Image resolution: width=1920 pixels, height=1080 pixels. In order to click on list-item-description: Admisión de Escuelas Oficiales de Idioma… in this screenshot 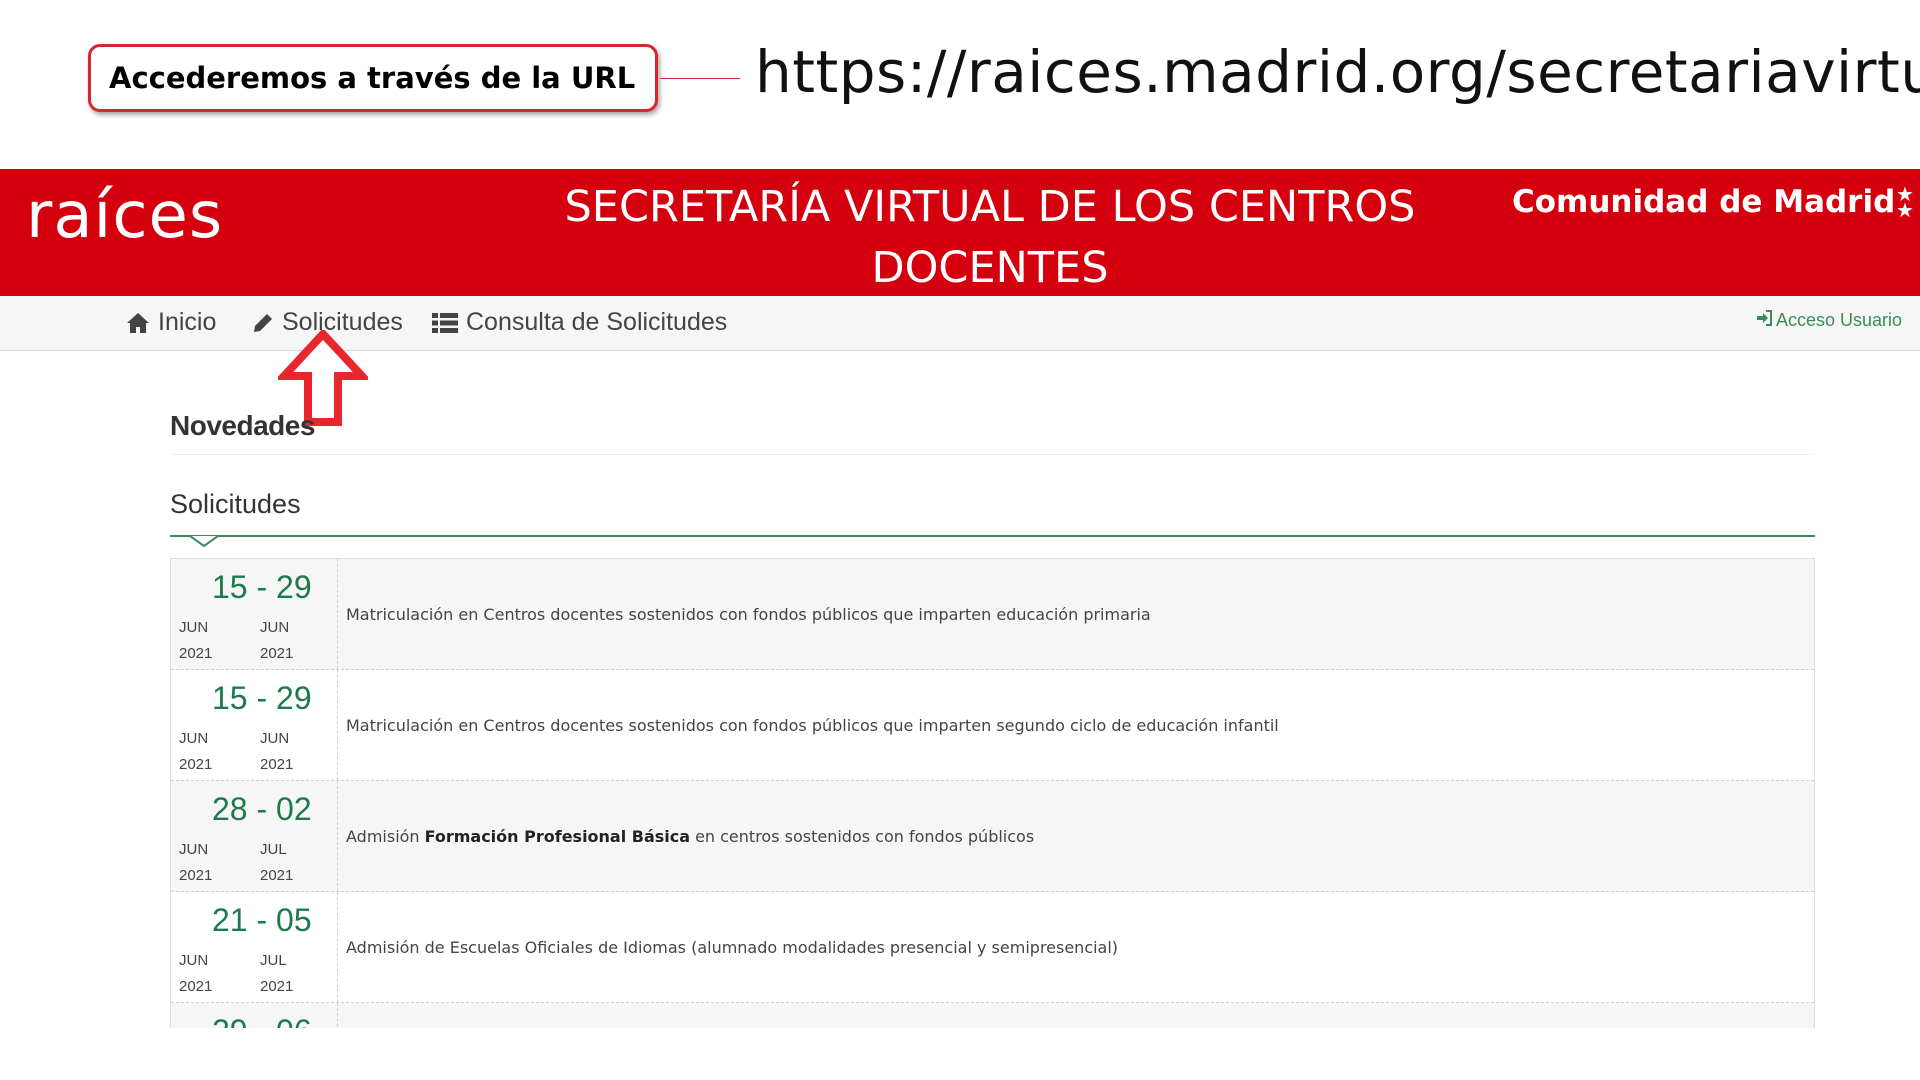, I will do `click(728, 947)`.